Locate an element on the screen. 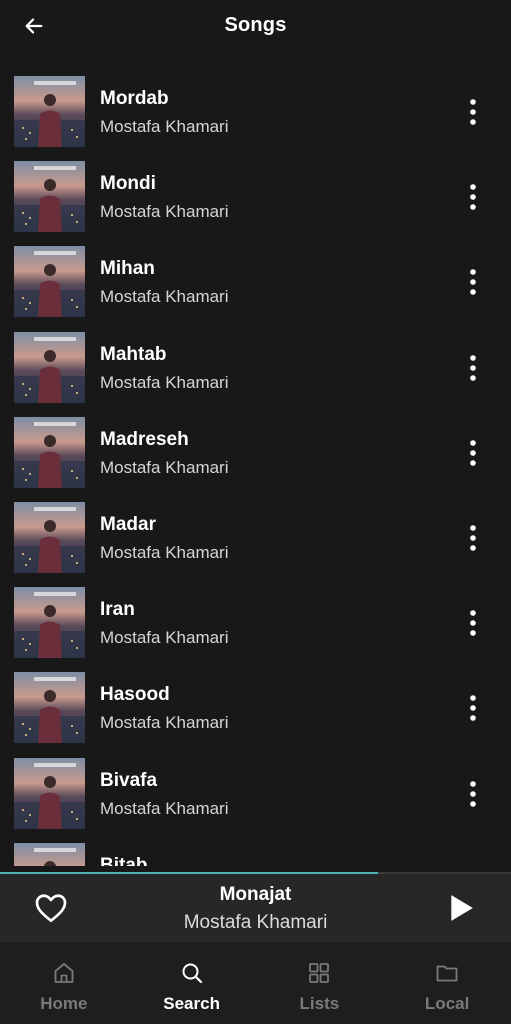 The image size is (511, 1024). nav-label-lists: Lists is located at coordinates (319, 1003).